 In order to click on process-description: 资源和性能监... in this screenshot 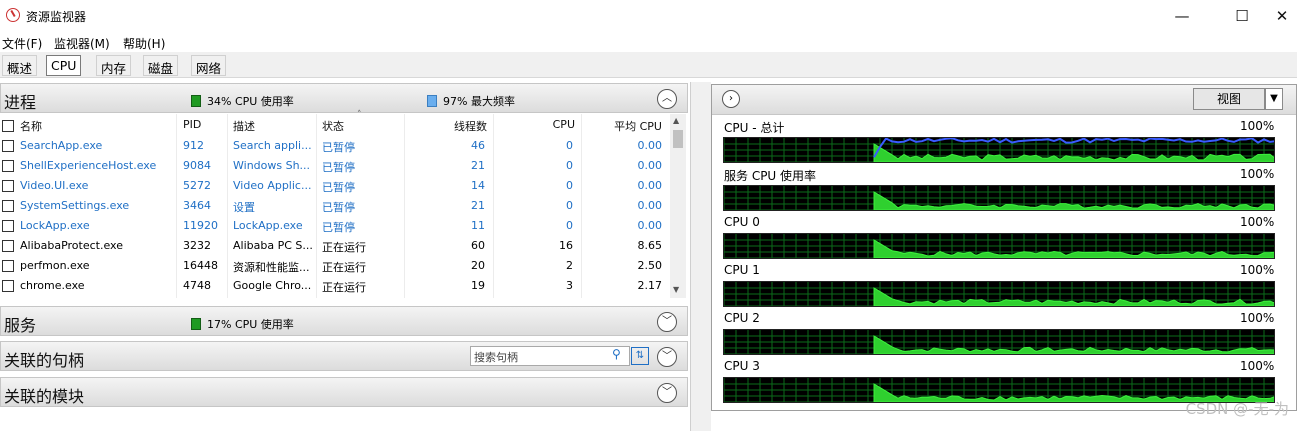, I will do `click(271, 267)`.